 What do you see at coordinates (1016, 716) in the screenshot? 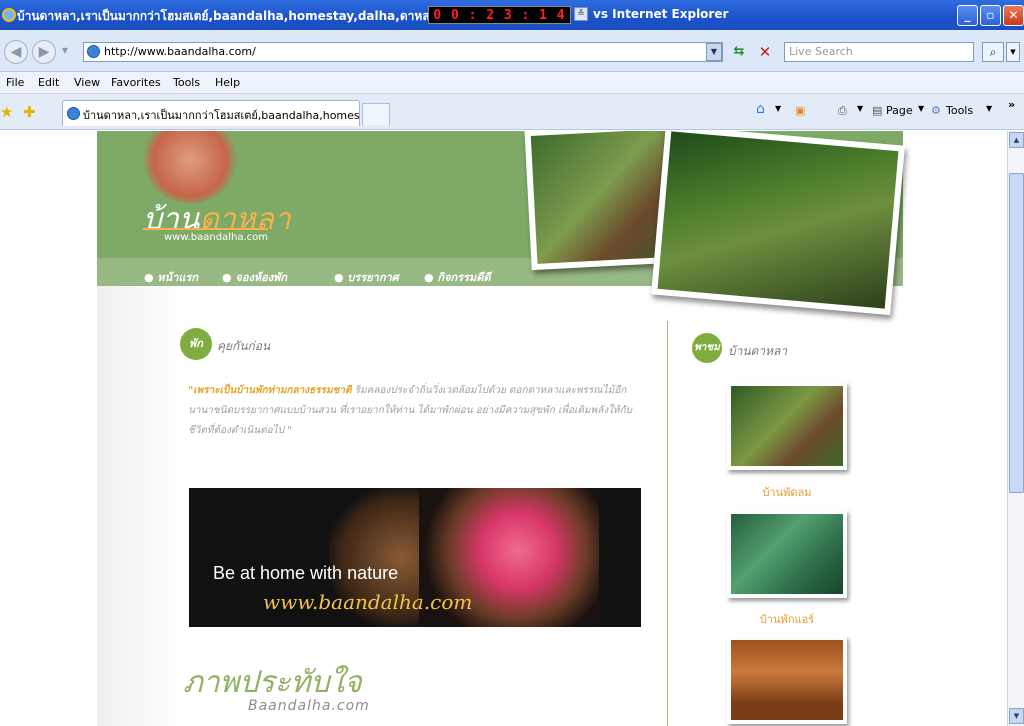
I see `scroll-down-icon: ▼` at bounding box center [1016, 716].